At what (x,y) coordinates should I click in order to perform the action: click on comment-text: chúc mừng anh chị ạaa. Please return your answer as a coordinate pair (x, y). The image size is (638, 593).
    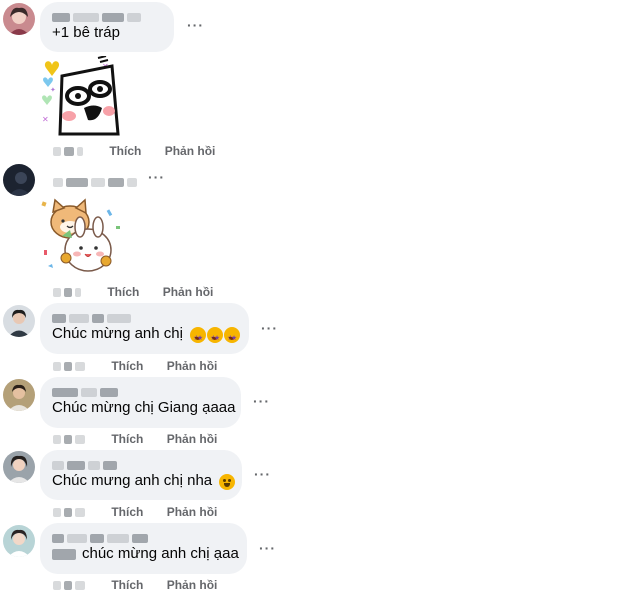
    Looking at the image, I should click on (145, 553).